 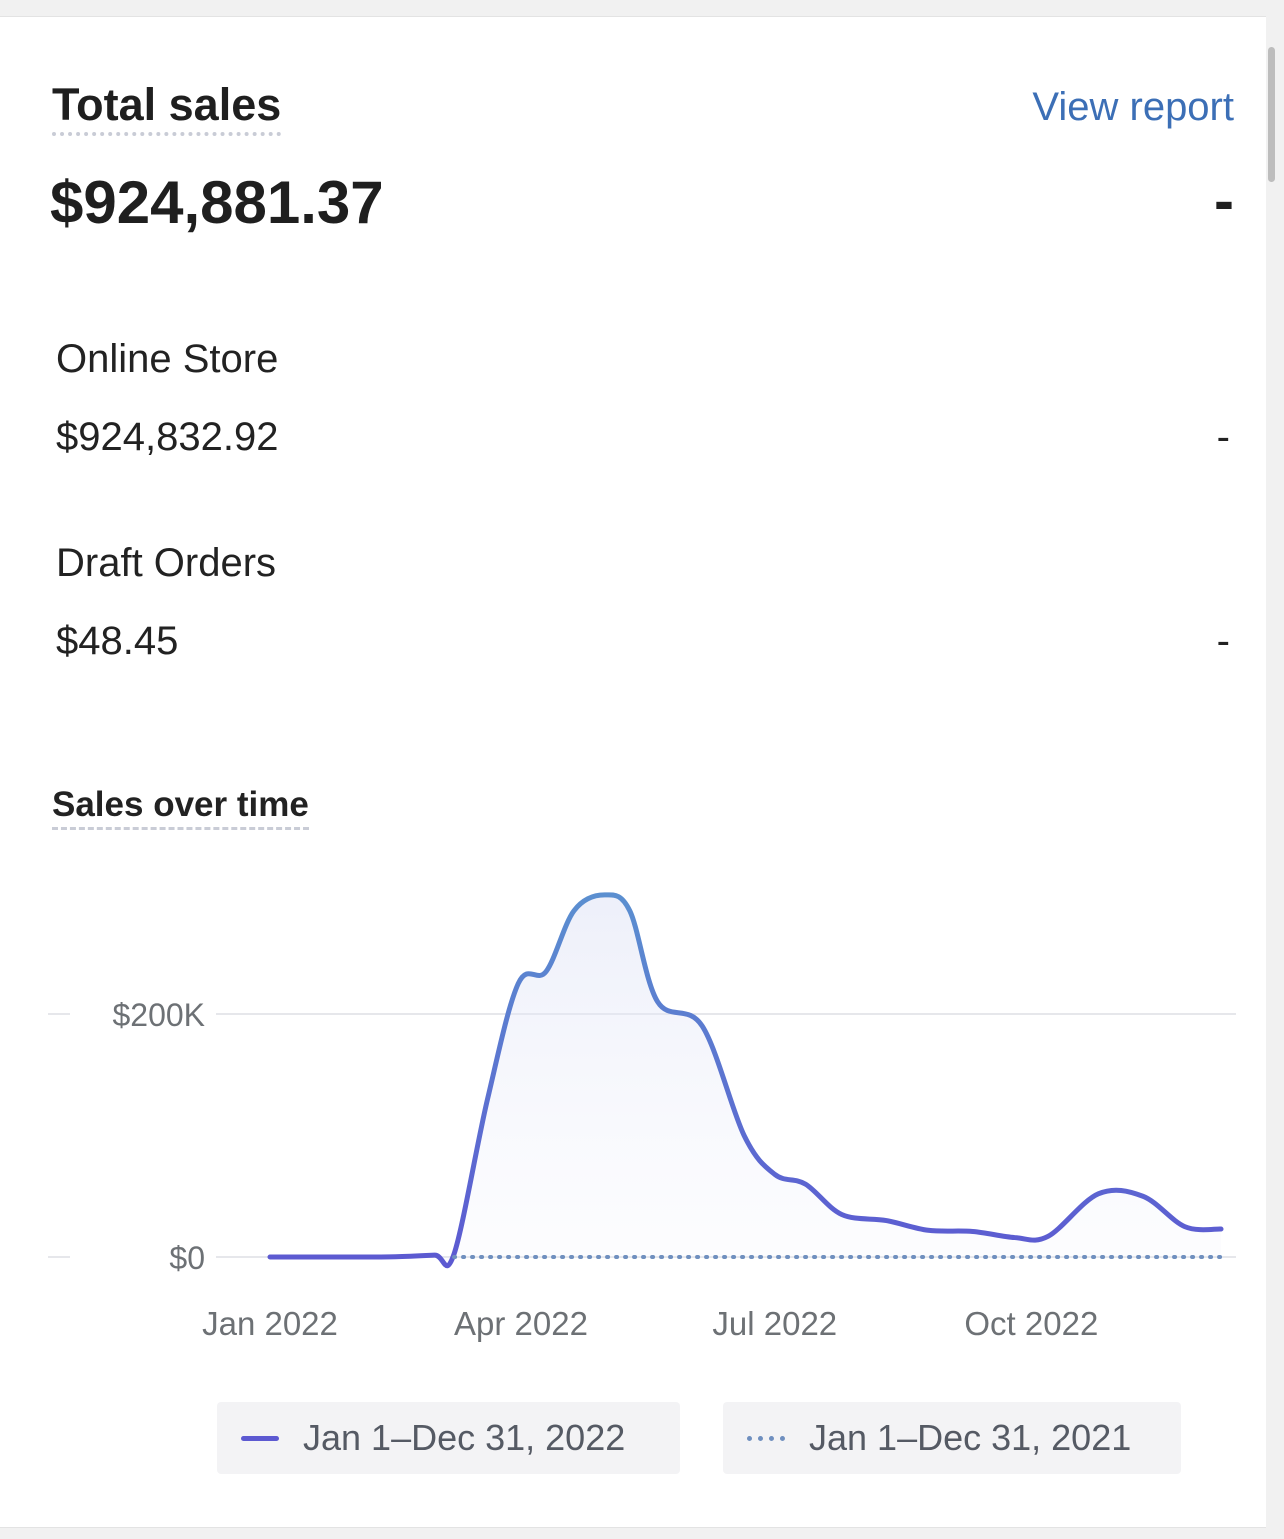 What do you see at coordinates (1031, 1323) in the screenshot?
I see `x-tick-label: Oct 2022` at bounding box center [1031, 1323].